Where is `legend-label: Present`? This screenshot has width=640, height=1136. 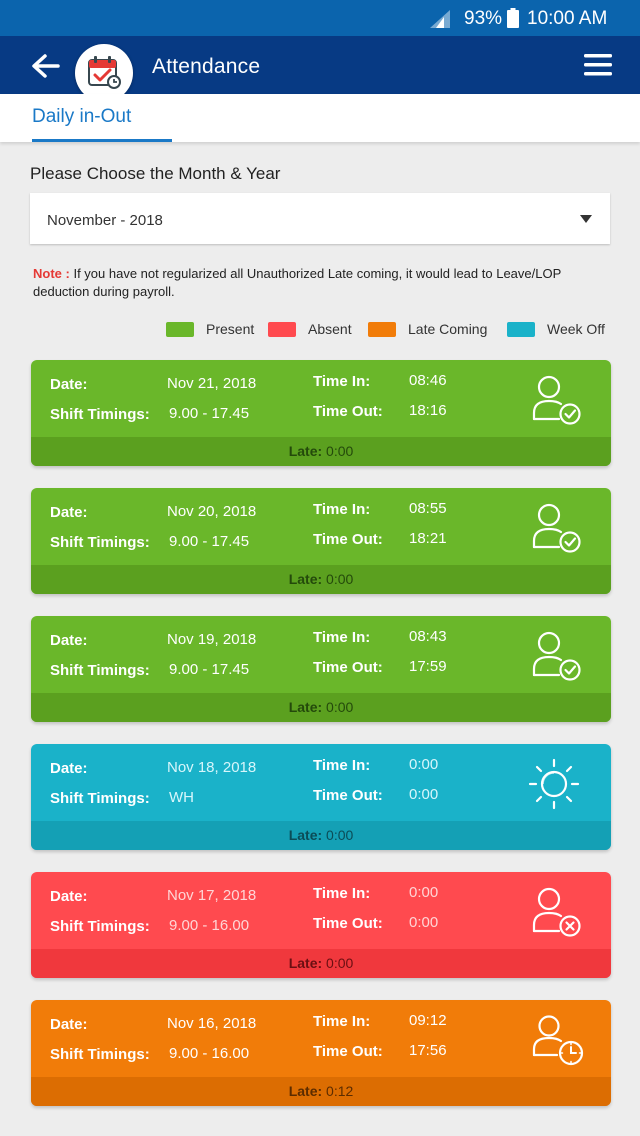
legend-label: Present is located at coordinates (230, 329).